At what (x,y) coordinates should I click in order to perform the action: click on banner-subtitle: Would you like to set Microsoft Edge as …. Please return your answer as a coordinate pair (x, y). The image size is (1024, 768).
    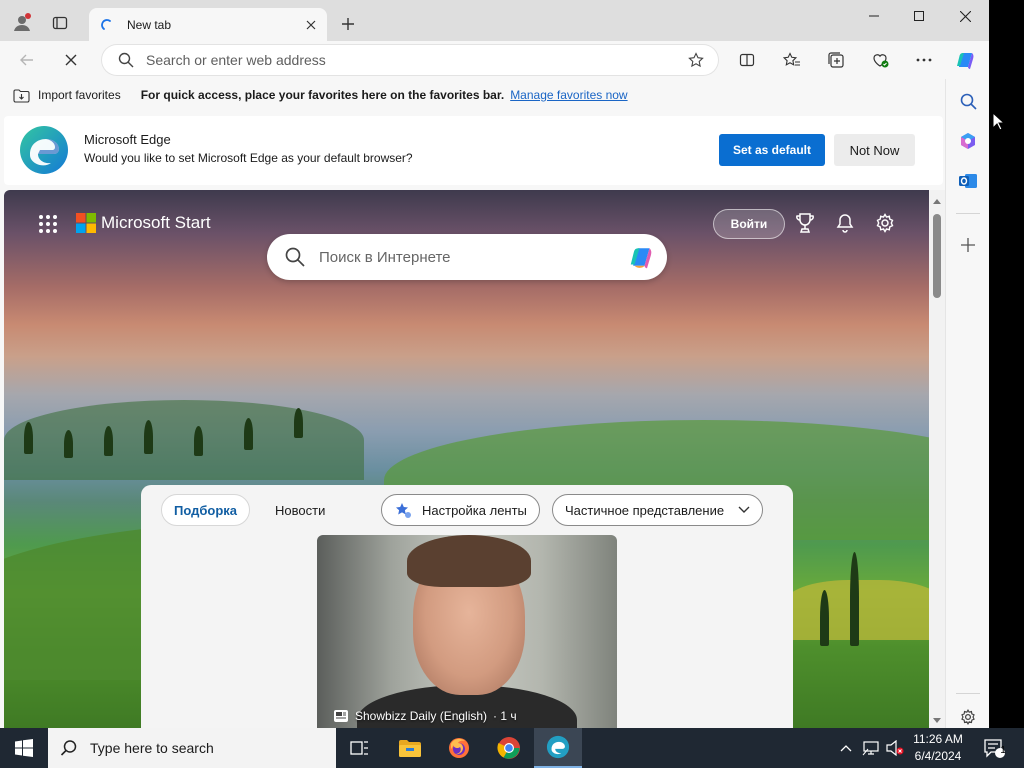
    Looking at the image, I should click on (248, 158).